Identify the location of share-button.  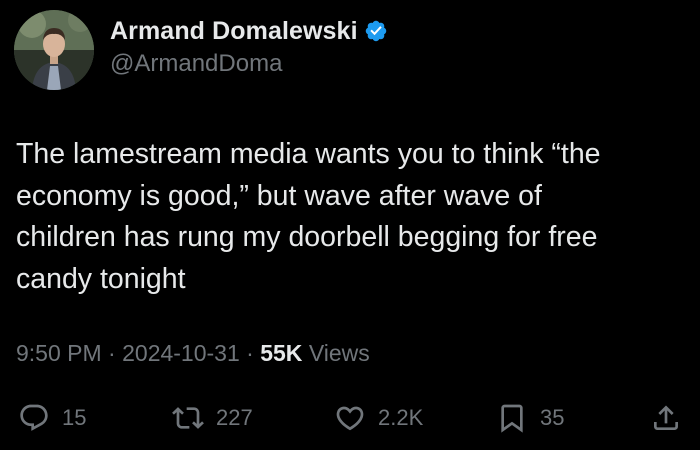
(666, 418).